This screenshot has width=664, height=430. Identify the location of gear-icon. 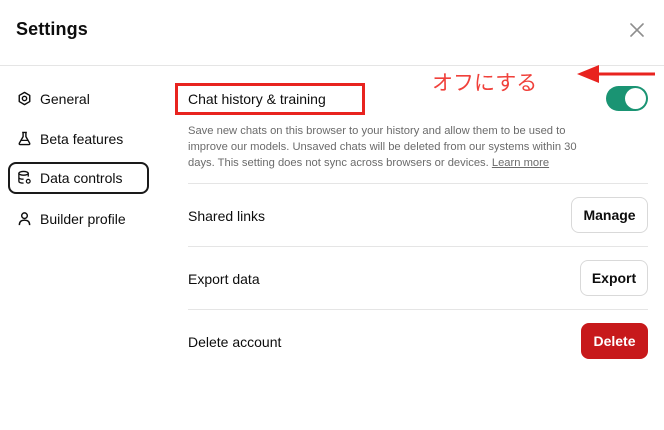
(24, 98).